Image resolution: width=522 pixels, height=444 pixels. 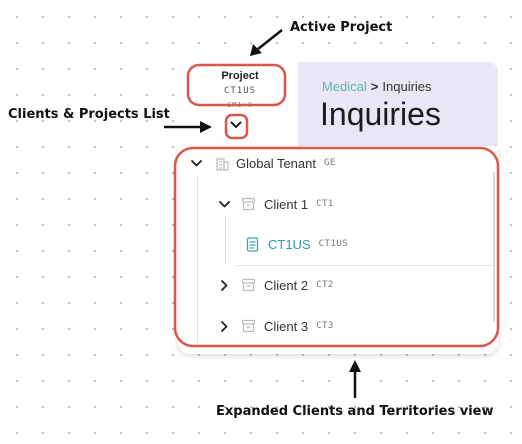 What do you see at coordinates (494, 247) in the screenshot?
I see `tree-scrollbar` at bounding box center [494, 247].